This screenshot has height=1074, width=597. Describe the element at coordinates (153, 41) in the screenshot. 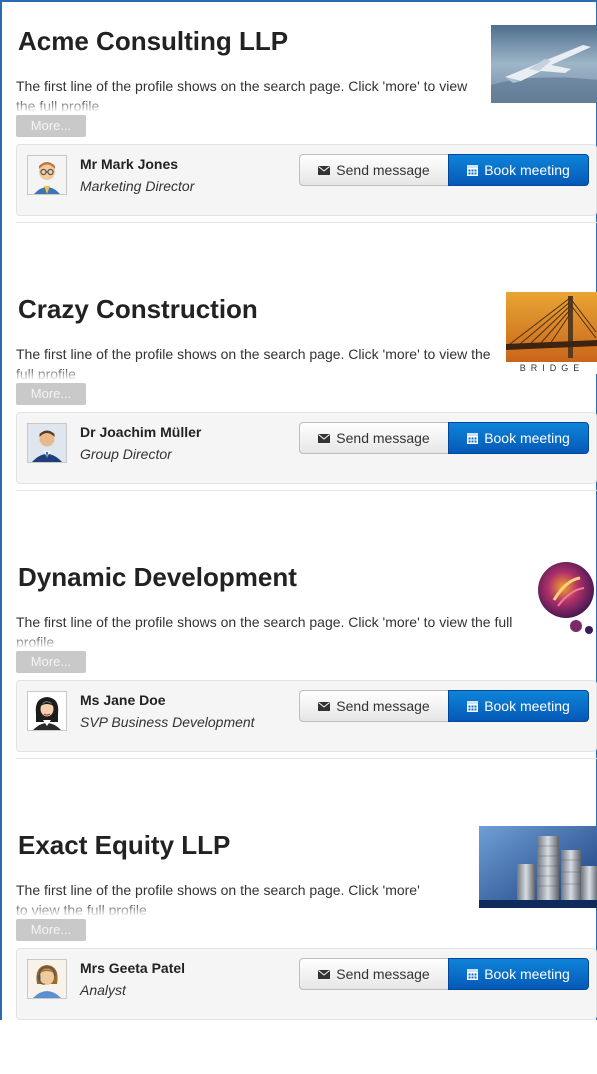

I see `company-name: Acme Consulting LLP` at that location.